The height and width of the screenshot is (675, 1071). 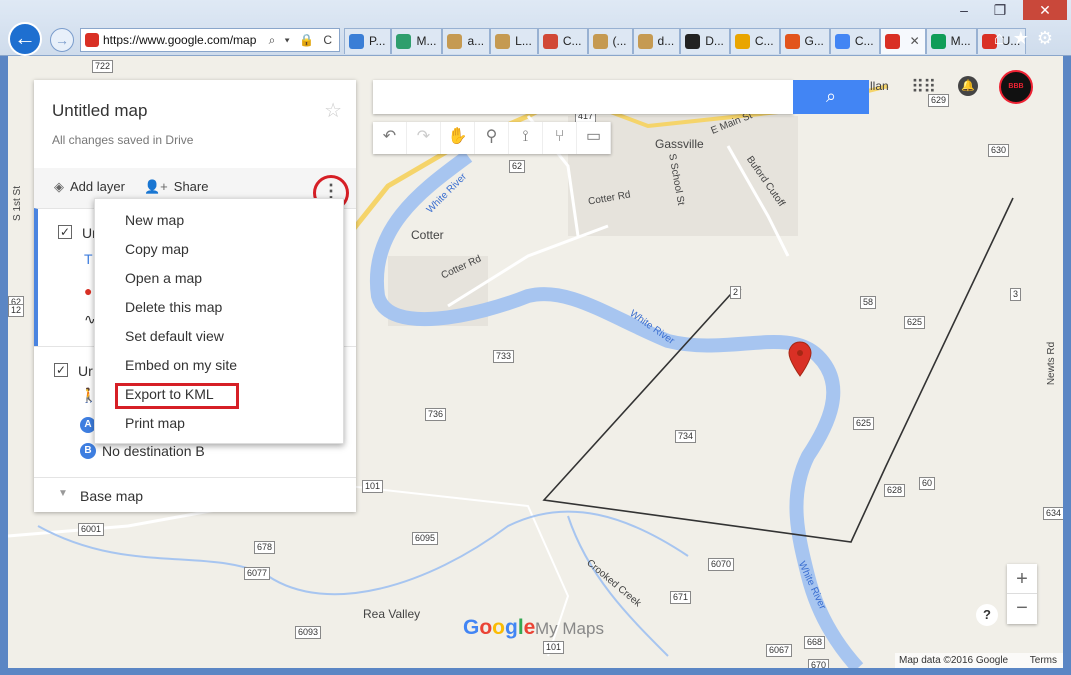 What do you see at coordinates (879, 86) in the screenshot?
I see `place-allan: llan` at bounding box center [879, 86].